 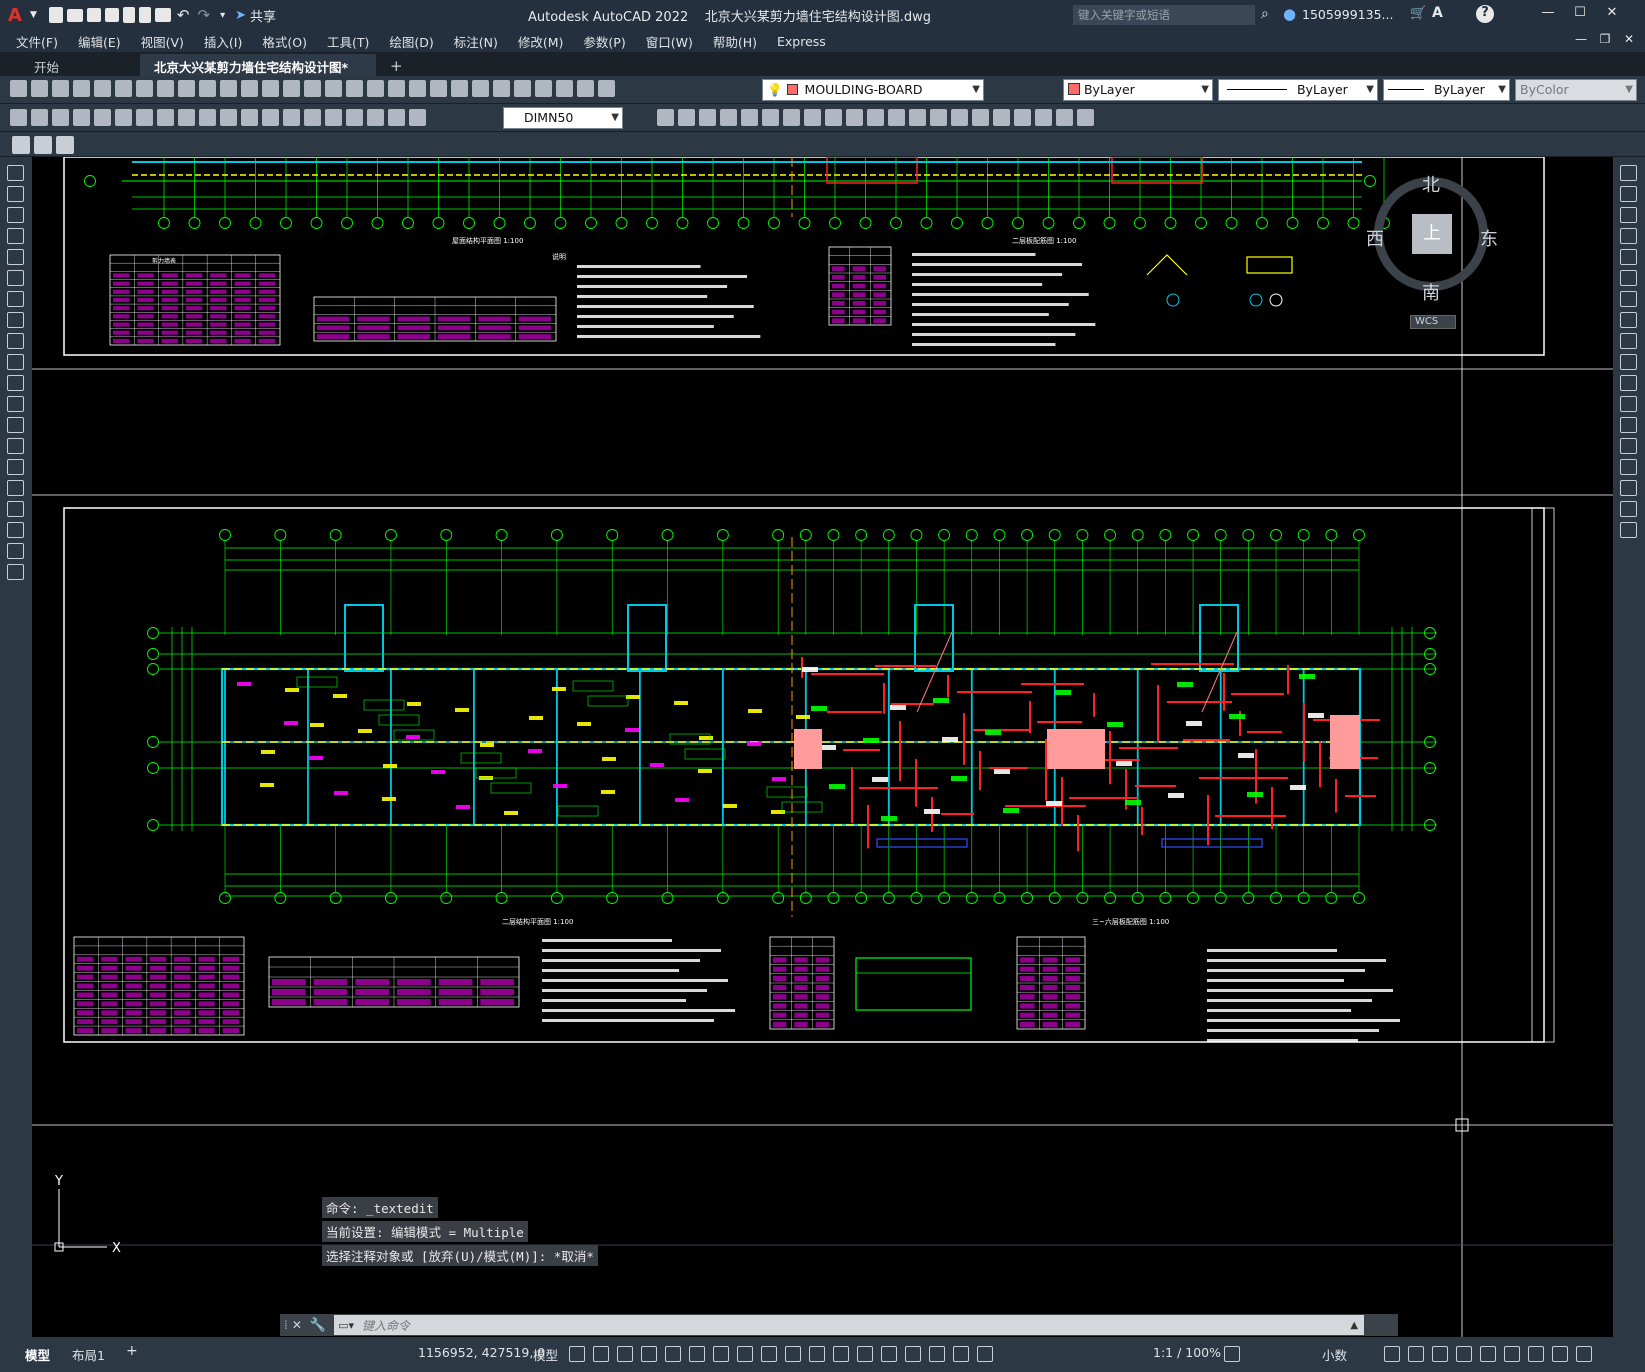 What do you see at coordinates (959, 117) in the screenshot?
I see `scale-text-icon` at bounding box center [959, 117].